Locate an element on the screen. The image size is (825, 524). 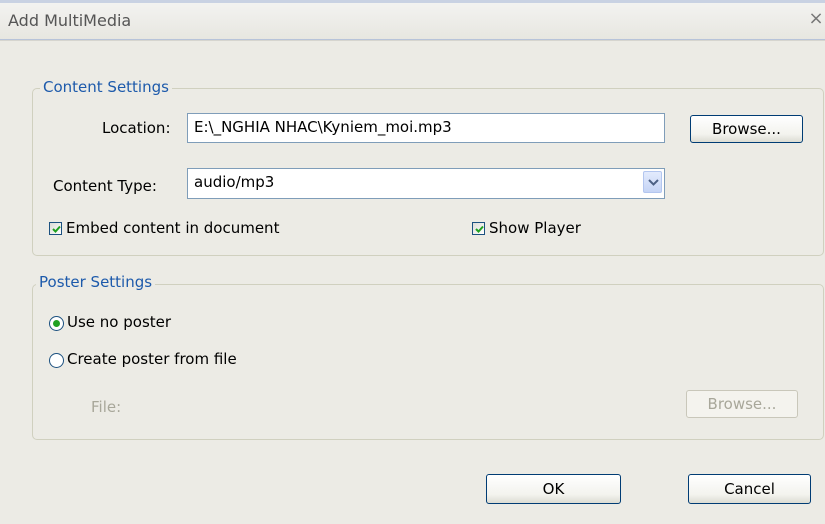
close-icon: × is located at coordinates (816, 19).